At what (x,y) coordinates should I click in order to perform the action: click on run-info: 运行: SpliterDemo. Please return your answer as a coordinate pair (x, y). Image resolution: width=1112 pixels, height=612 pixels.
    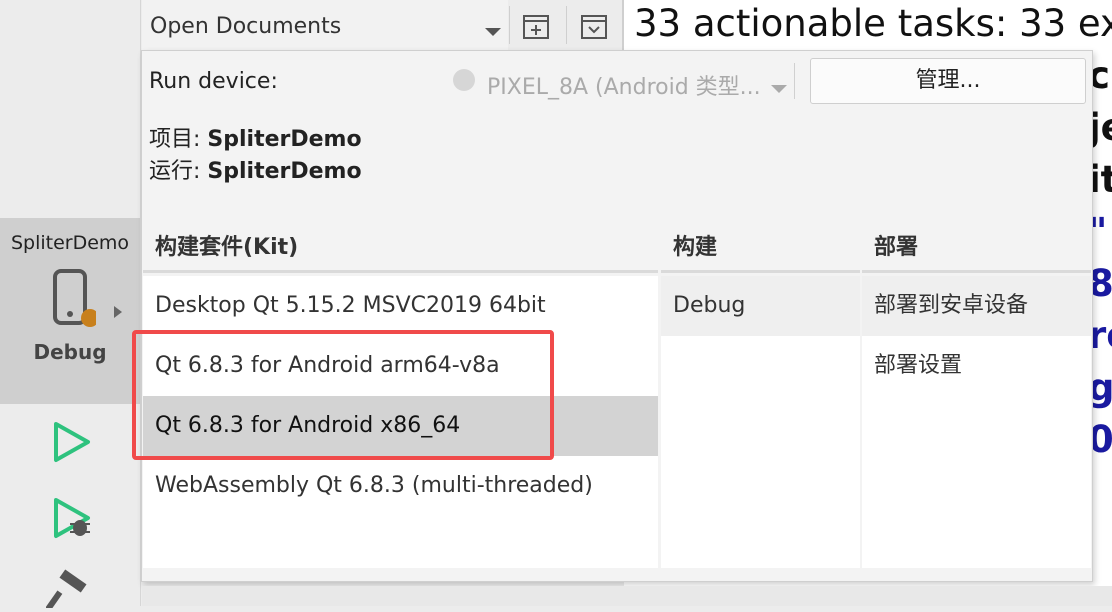
    Looking at the image, I should click on (255, 169).